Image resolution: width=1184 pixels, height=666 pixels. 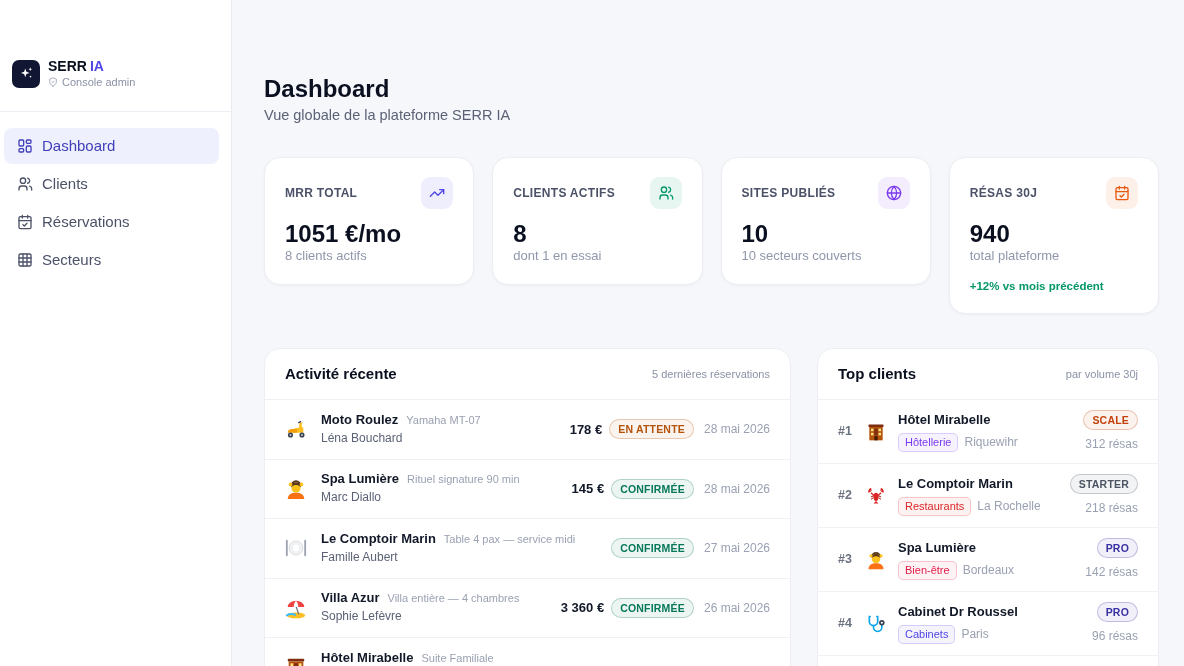 I want to click on brand-accent: IA, so click(x=96, y=66).